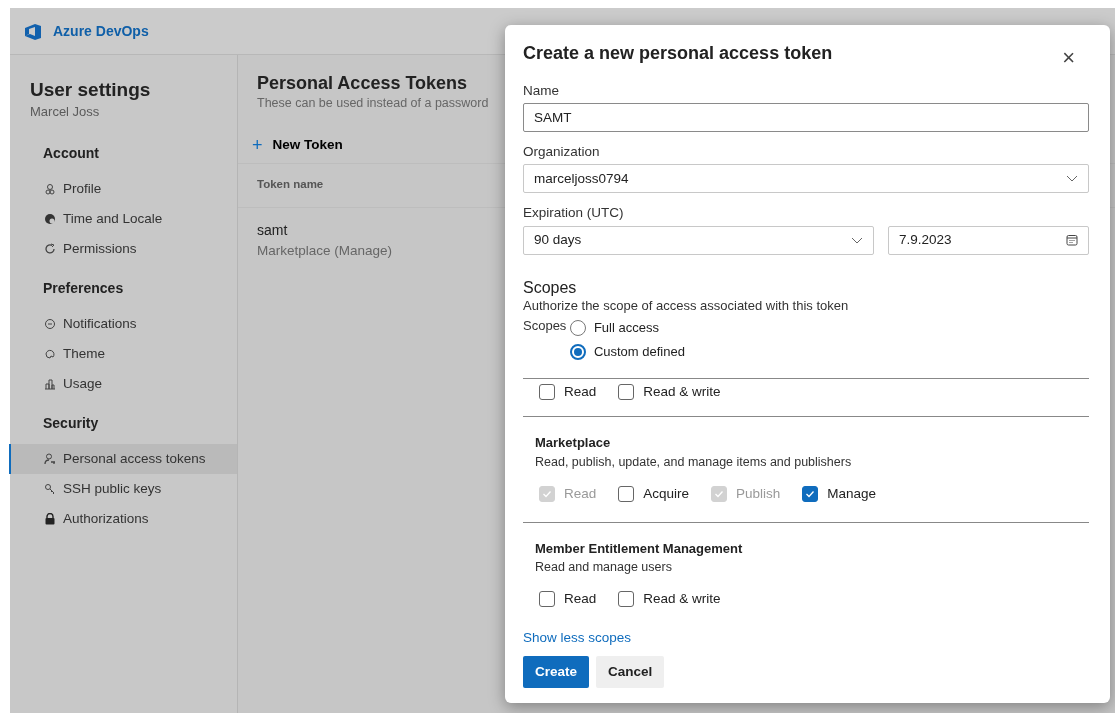 The height and width of the screenshot is (713, 1115). What do you see at coordinates (90, 90) in the screenshot?
I see `page-title: User settings` at bounding box center [90, 90].